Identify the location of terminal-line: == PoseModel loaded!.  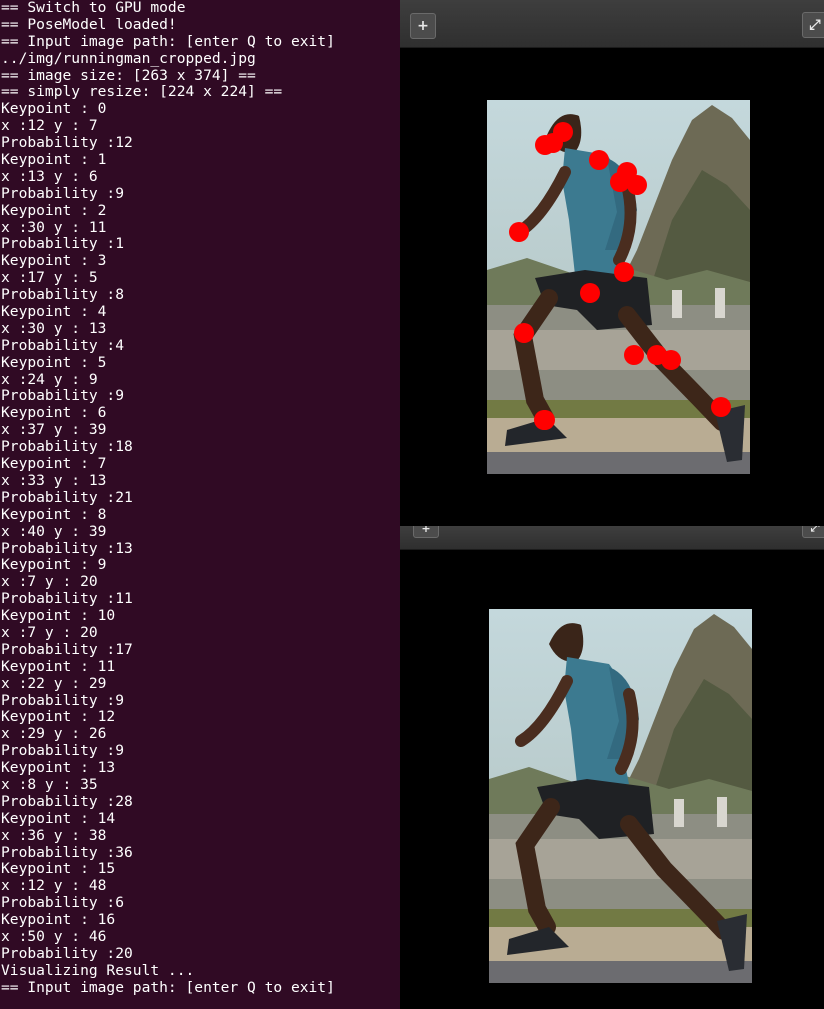
(89, 24).